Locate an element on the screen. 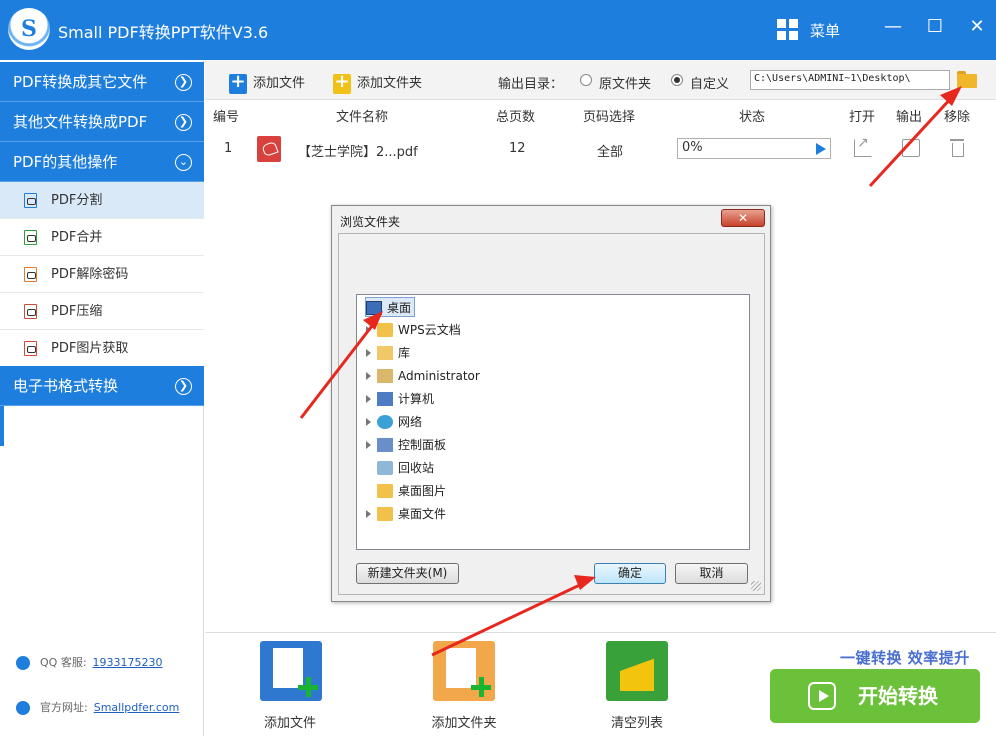 The width and height of the screenshot is (996, 736). qq-icon is located at coordinates (23, 663).